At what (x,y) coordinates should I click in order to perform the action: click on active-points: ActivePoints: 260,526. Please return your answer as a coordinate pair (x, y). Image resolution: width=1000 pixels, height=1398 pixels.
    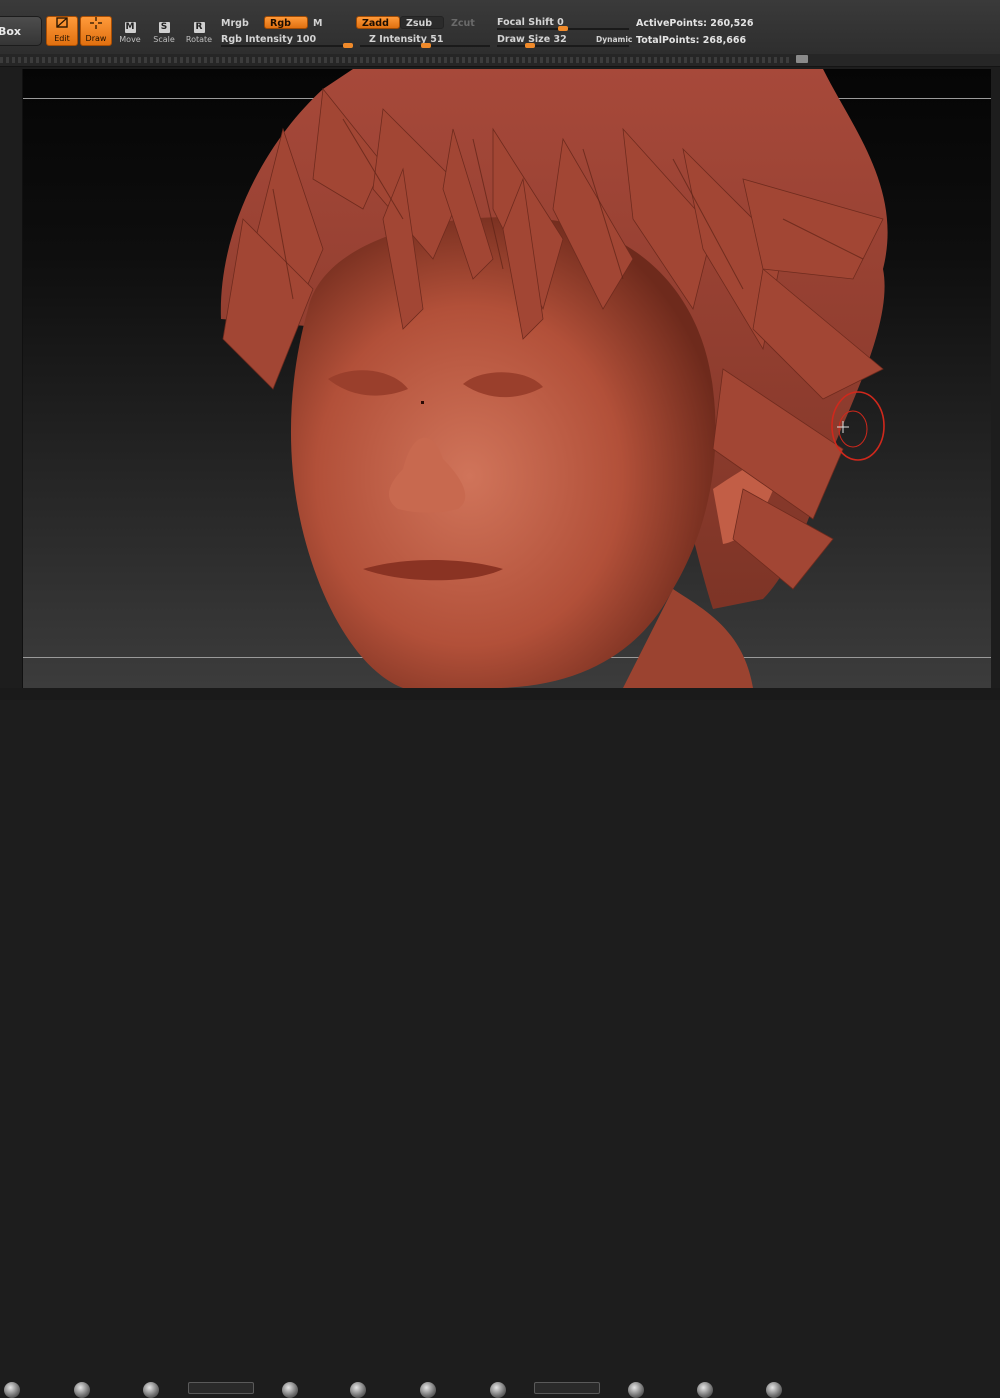
    Looking at the image, I should click on (695, 23).